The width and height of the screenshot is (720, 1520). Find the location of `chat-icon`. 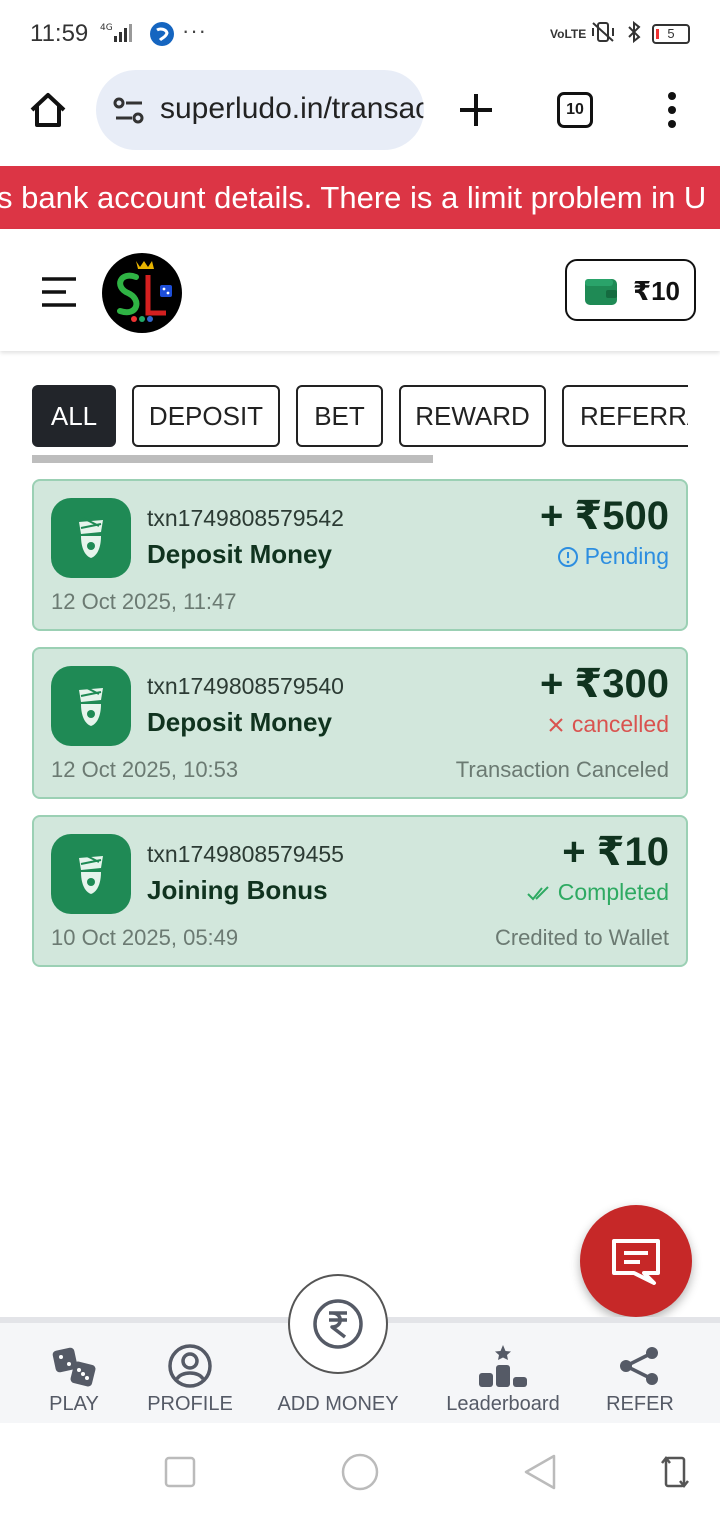

chat-icon is located at coordinates (636, 1264).